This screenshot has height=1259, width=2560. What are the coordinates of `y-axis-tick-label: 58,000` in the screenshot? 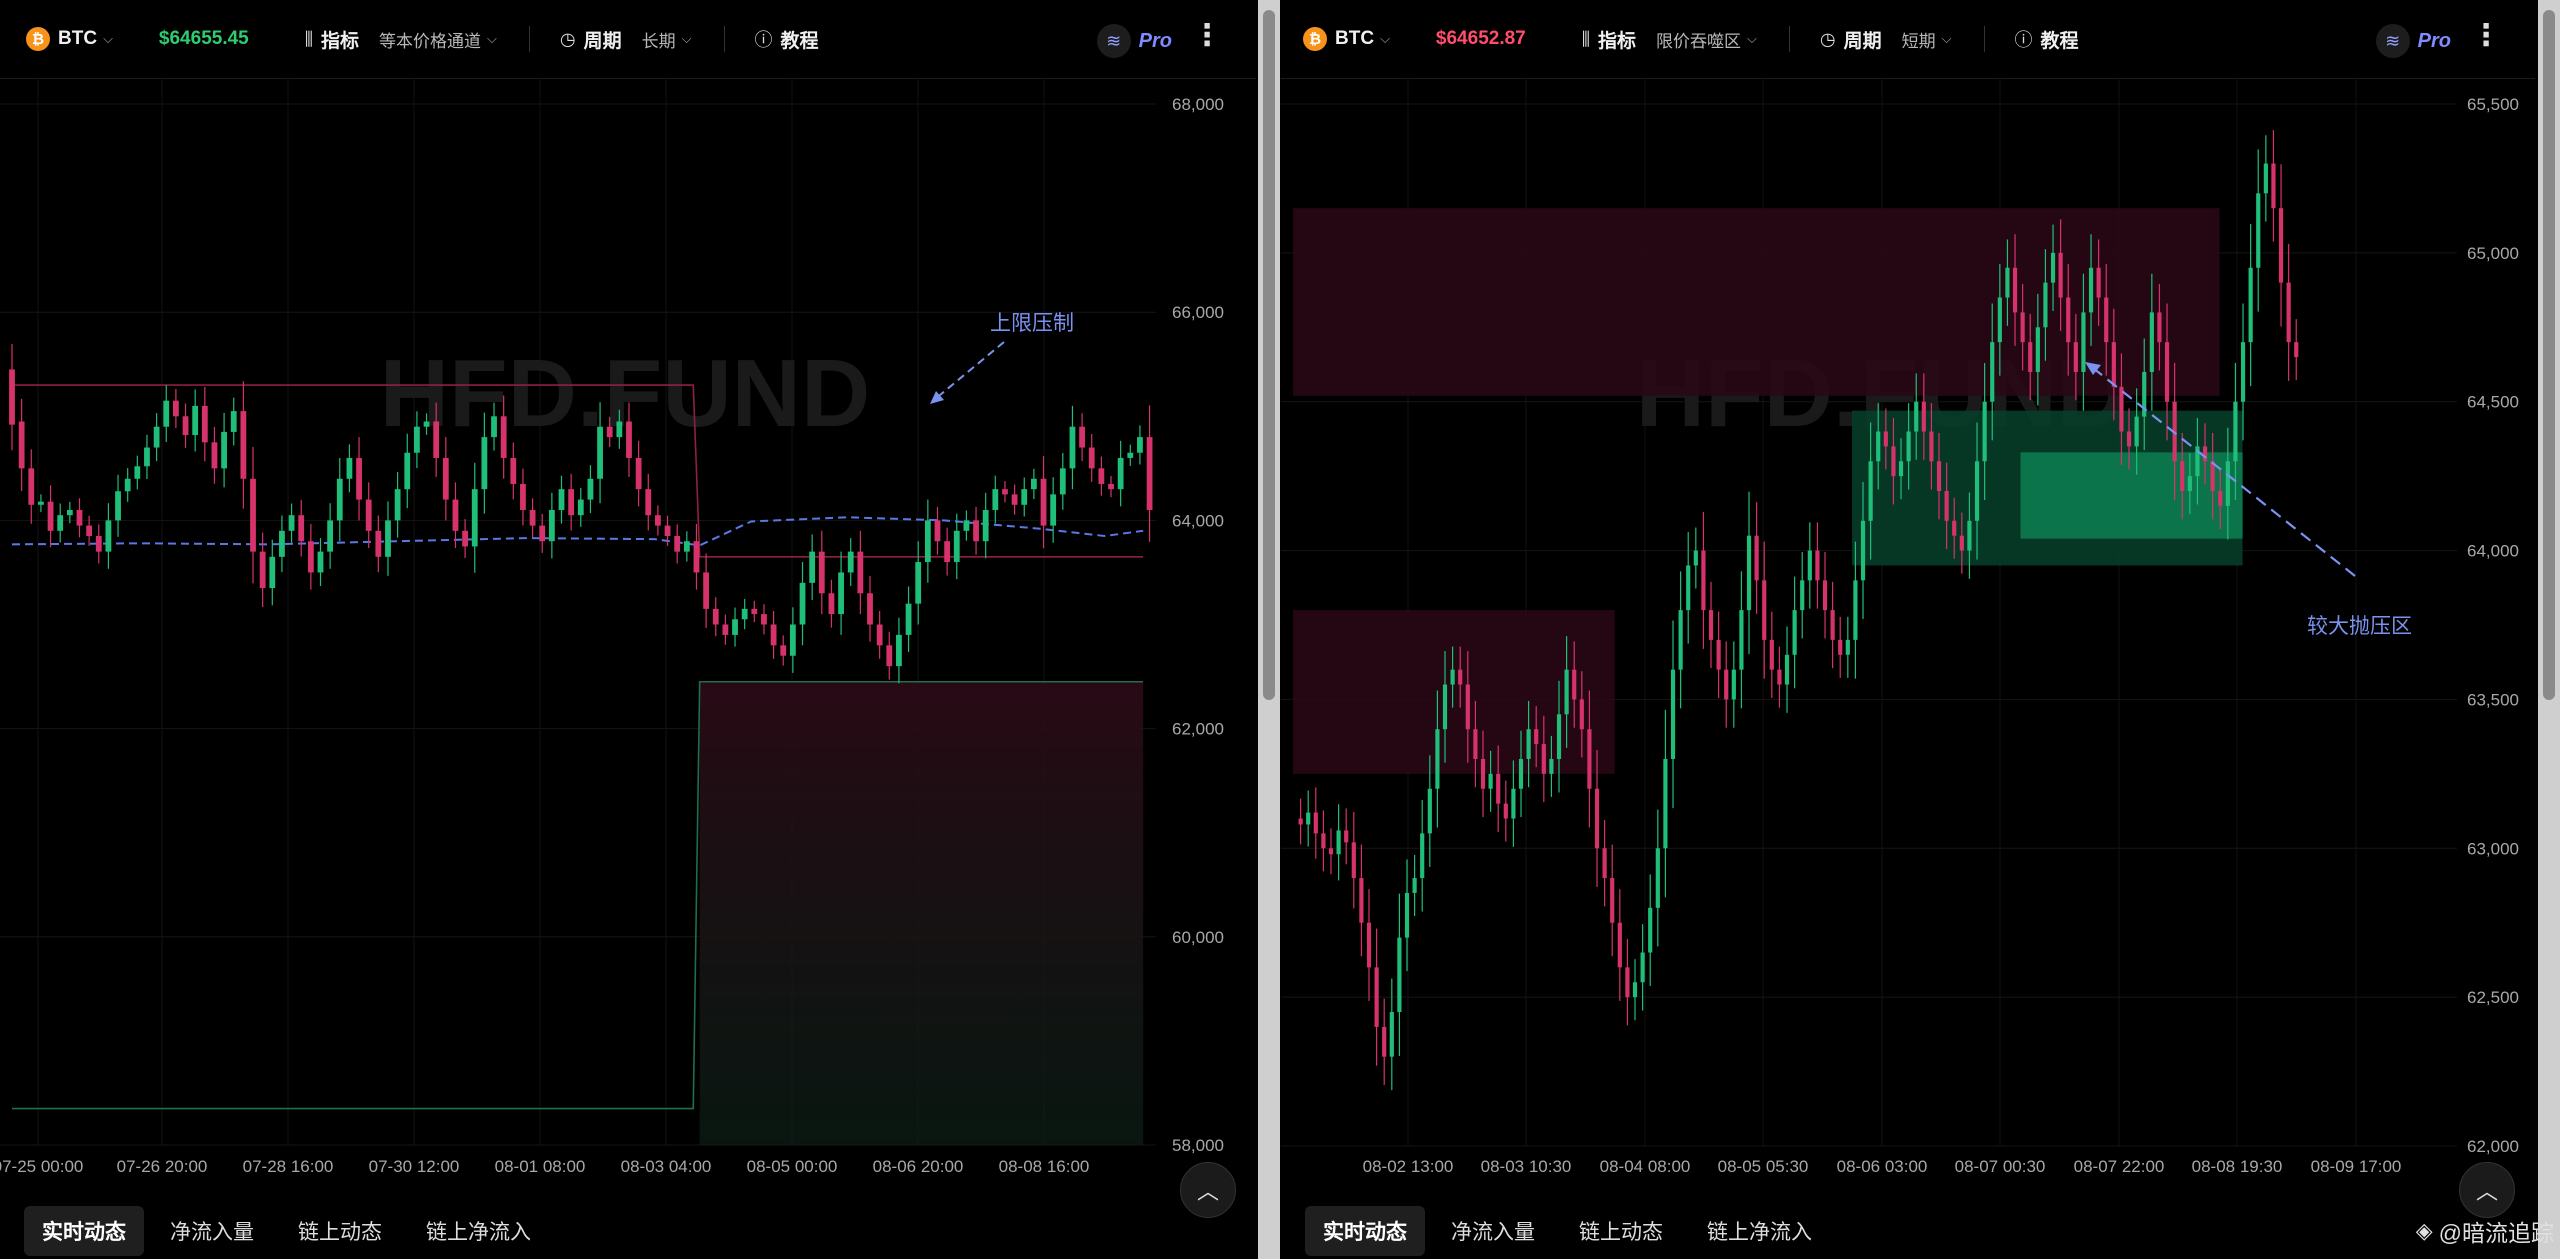 It's located at (1198, 1145).